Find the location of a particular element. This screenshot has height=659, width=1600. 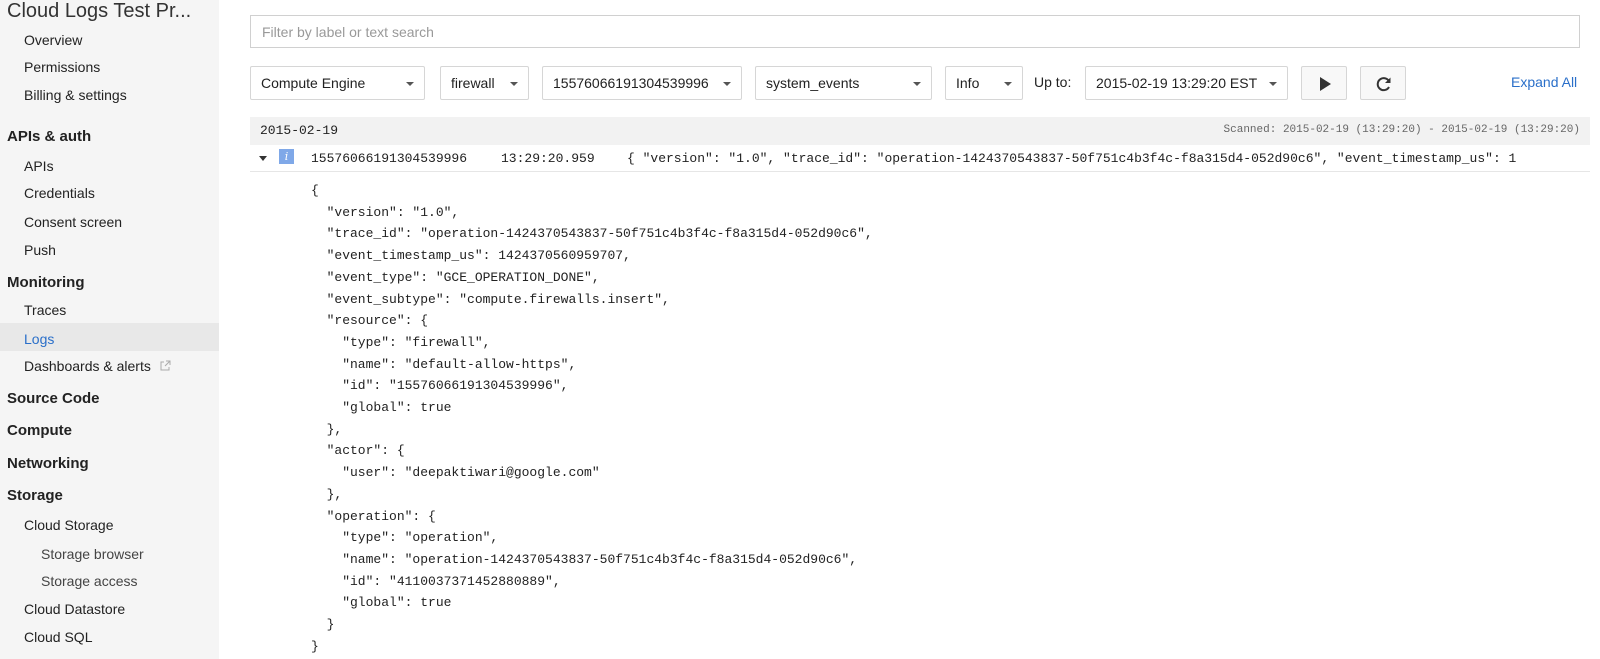

sidebar-item-push: Push is located at coordinates (40, 250).